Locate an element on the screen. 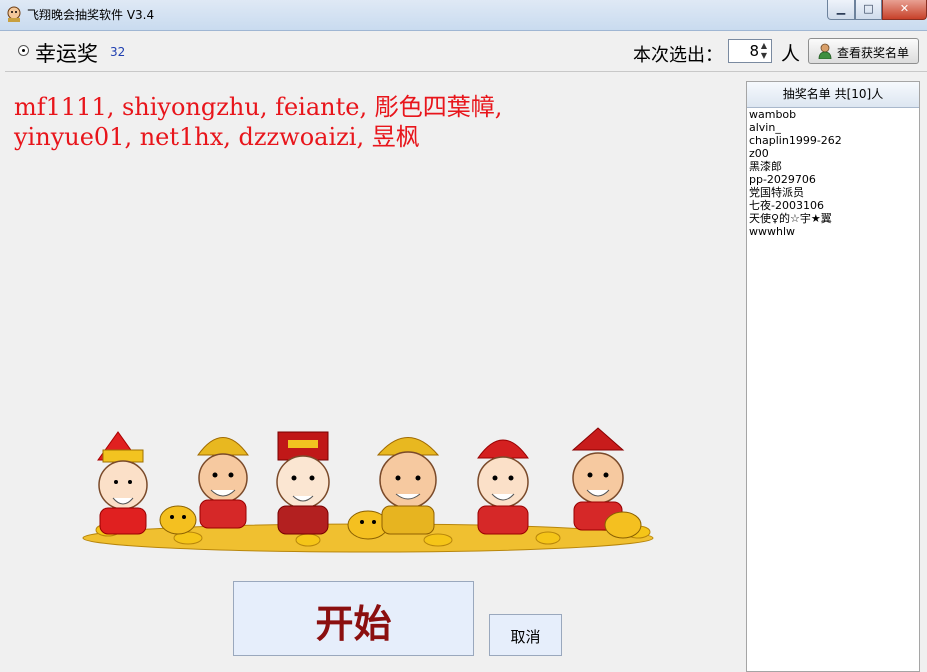 The height and width of the screenshot is (672, 927). prize-radio is located at coordinates (23, 50).